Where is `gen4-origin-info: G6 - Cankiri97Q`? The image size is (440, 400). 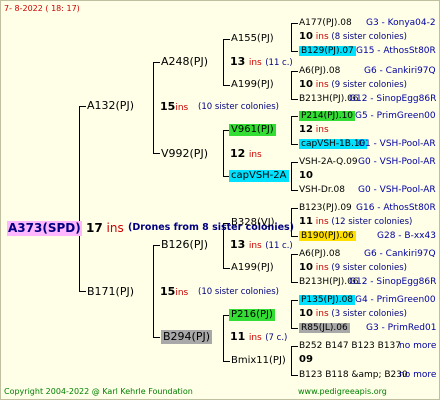 gen4-origin-info: G6 - Cankiri97Q is located at coordinates (400, 254).